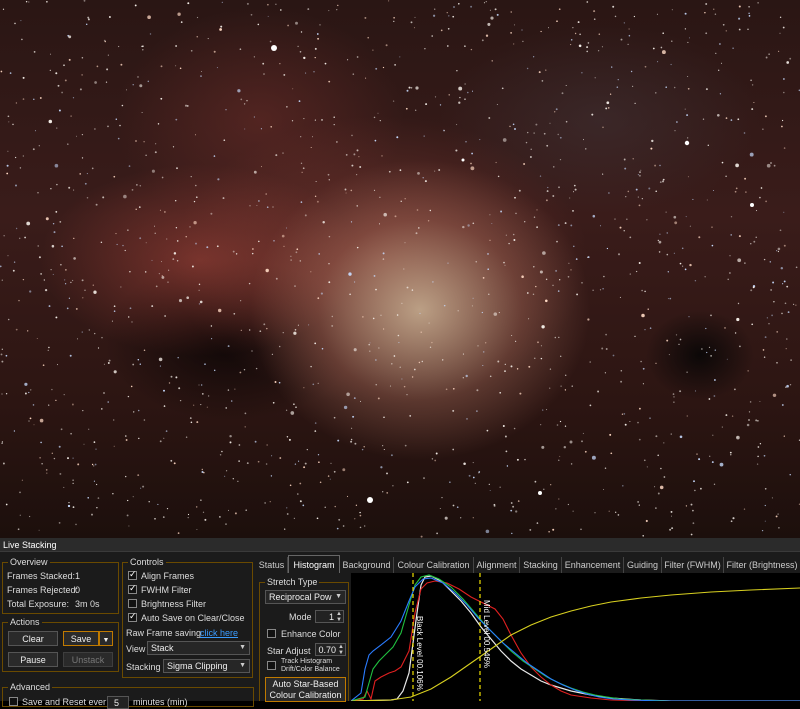 The height and width of the screenshot is (709, 800). Describe the element at coordinates (206, 666) in the screenshot. I see `stacking-select: Sigma Clipping ▼` at that location.